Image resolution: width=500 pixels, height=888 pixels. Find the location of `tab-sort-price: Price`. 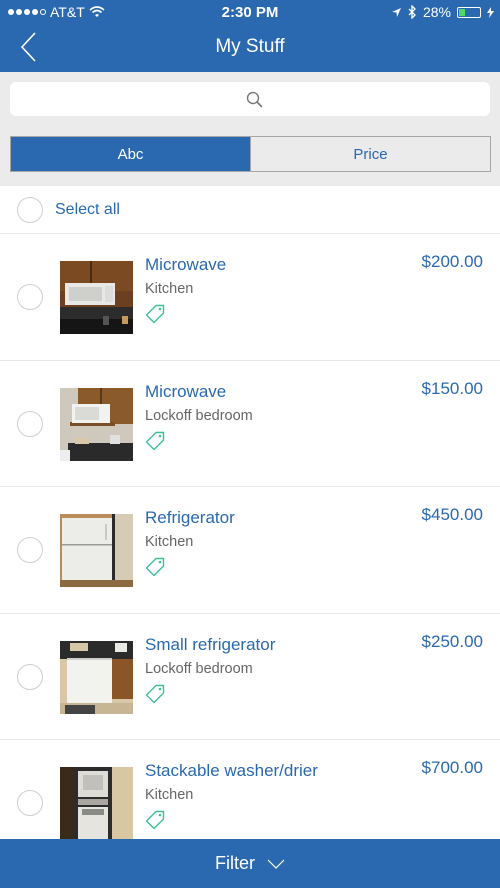

tab-sort-price: Price is located at coordinates (370, 154).